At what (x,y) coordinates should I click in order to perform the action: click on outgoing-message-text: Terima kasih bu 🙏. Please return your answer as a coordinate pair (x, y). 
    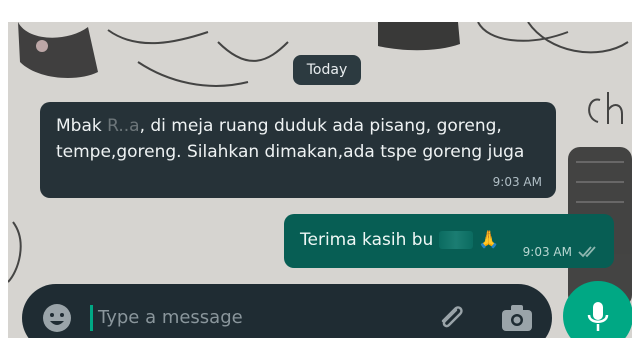
    Looking at the image, I should click on (399, 240).